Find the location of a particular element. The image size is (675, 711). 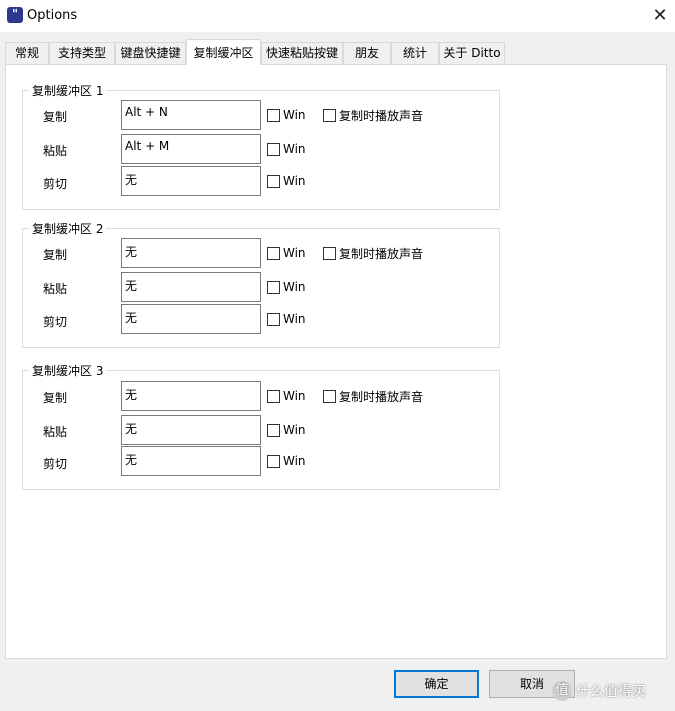

copy-hotkey-field: Alt + N is located at coordinates (191, 115).